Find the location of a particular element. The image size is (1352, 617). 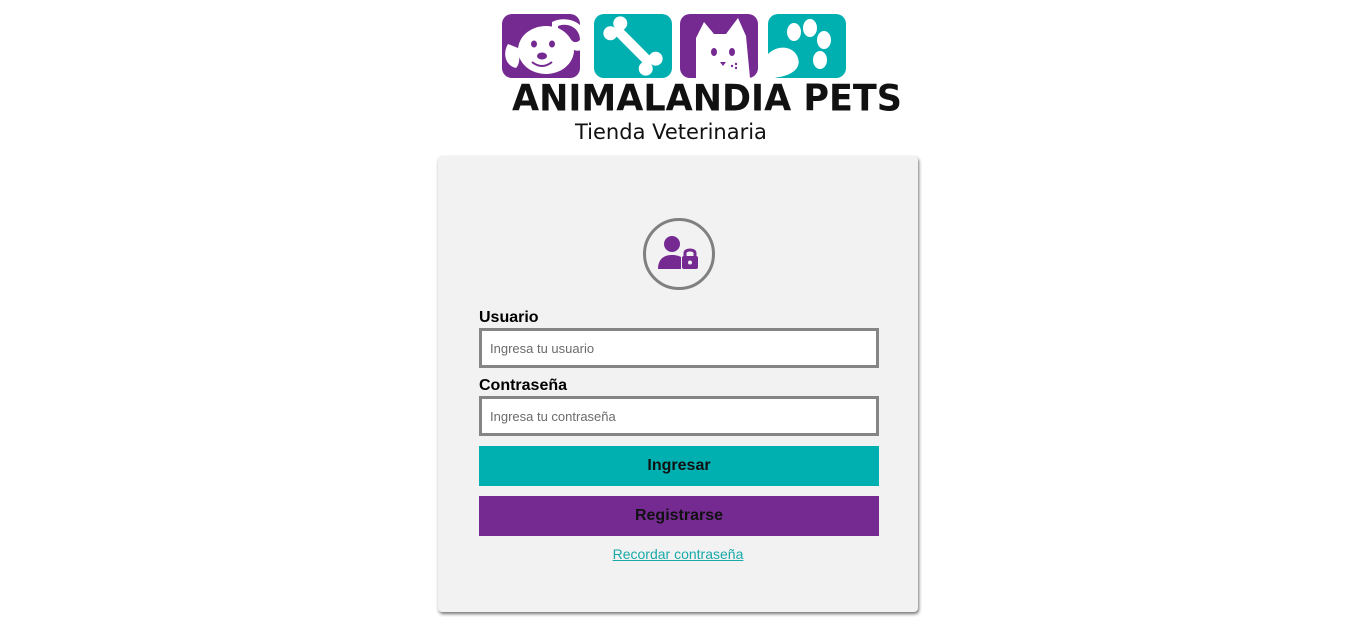

brand-tagline: Tienda Veterinaria is located at coordinates (671, 132).